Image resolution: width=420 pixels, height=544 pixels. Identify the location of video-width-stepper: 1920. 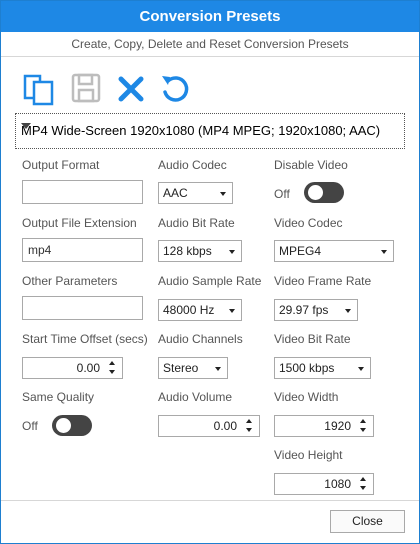
(324, 426).